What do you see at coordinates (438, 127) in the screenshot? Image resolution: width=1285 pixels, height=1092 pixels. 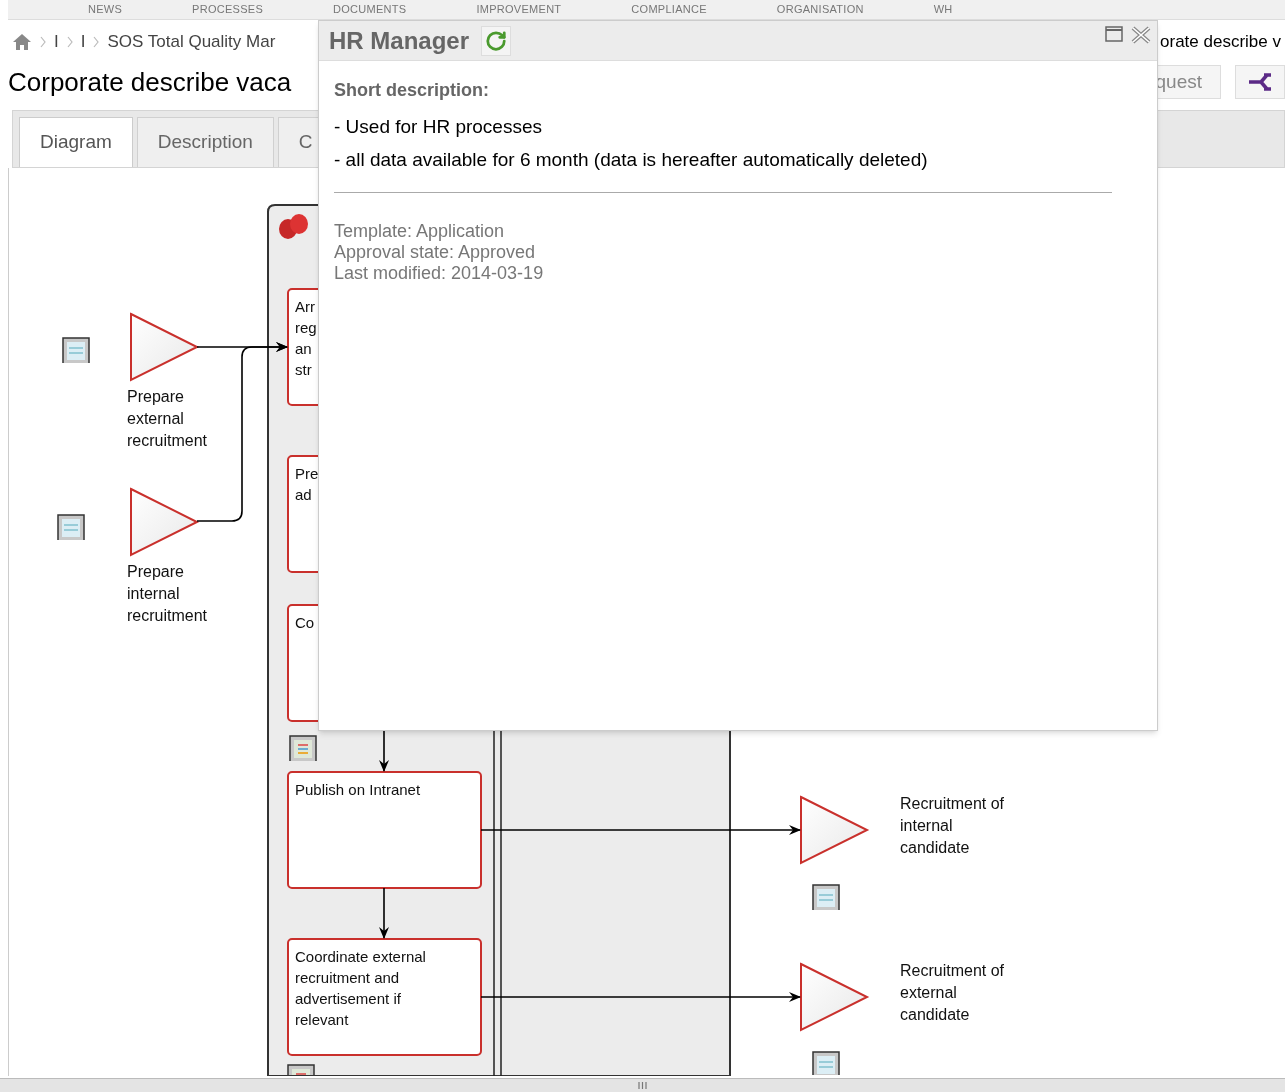 I see `description-line: - Used for HR processes` at bounding box center [438, 127].